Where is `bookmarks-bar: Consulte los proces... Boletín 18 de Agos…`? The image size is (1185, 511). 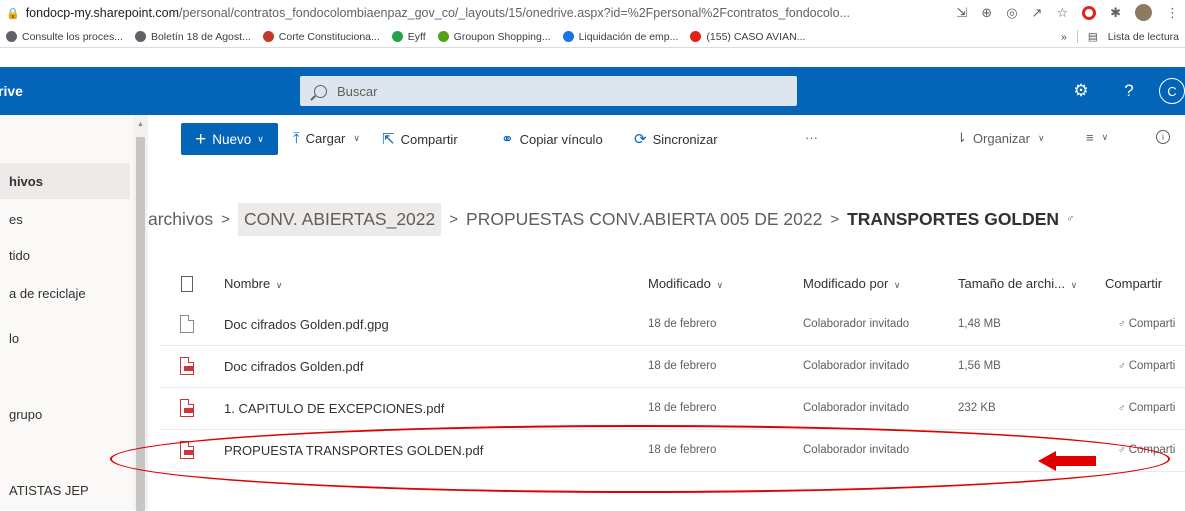 bookmarks-bar: Consulte los proces... Boletín 18 de Agos… is located at coordinates (592, 37).